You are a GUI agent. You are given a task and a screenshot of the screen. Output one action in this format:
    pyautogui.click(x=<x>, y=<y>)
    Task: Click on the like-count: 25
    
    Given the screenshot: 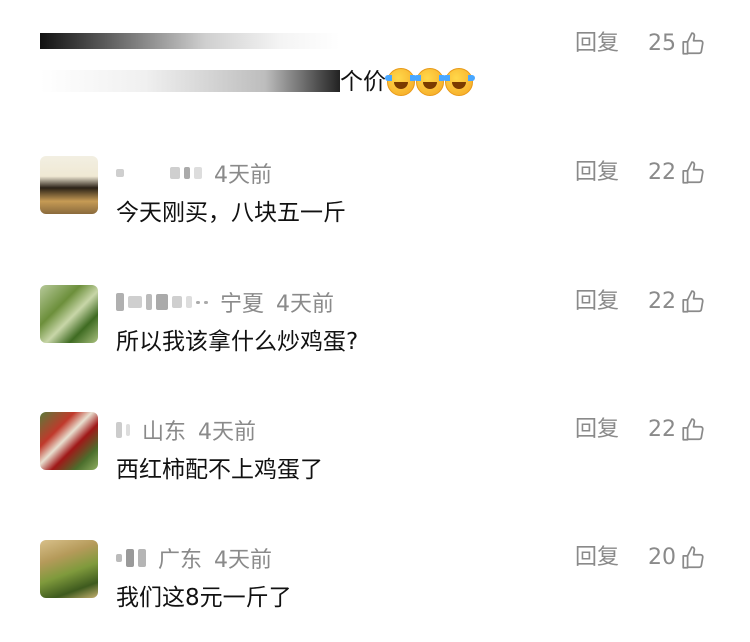 What is the action you would take?
    pyautogui.click(x=662, y=43)
    